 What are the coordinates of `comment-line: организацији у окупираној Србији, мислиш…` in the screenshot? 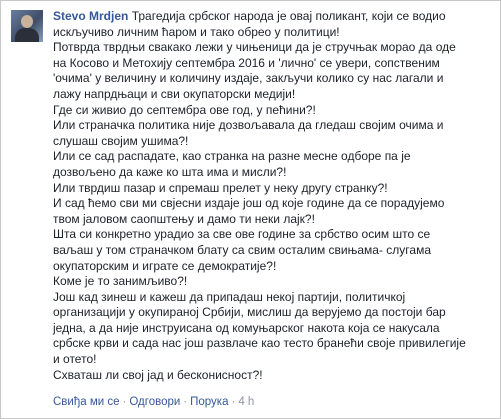 It's located at (249, 312).